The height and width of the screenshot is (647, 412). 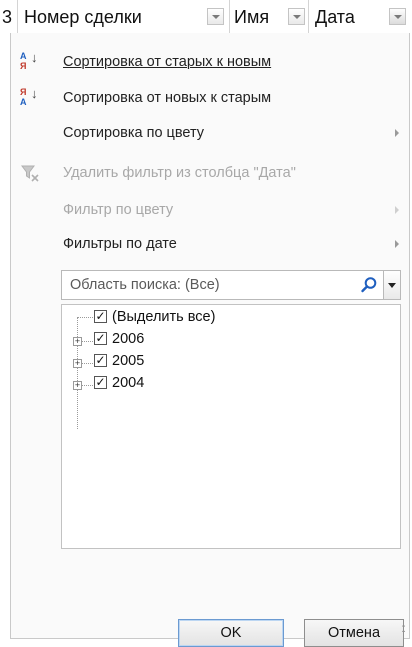 What do you see at coordinates (252, 17) in the screenshot?
I see `column-header-label: Имя` at bounding box center [252, 17].